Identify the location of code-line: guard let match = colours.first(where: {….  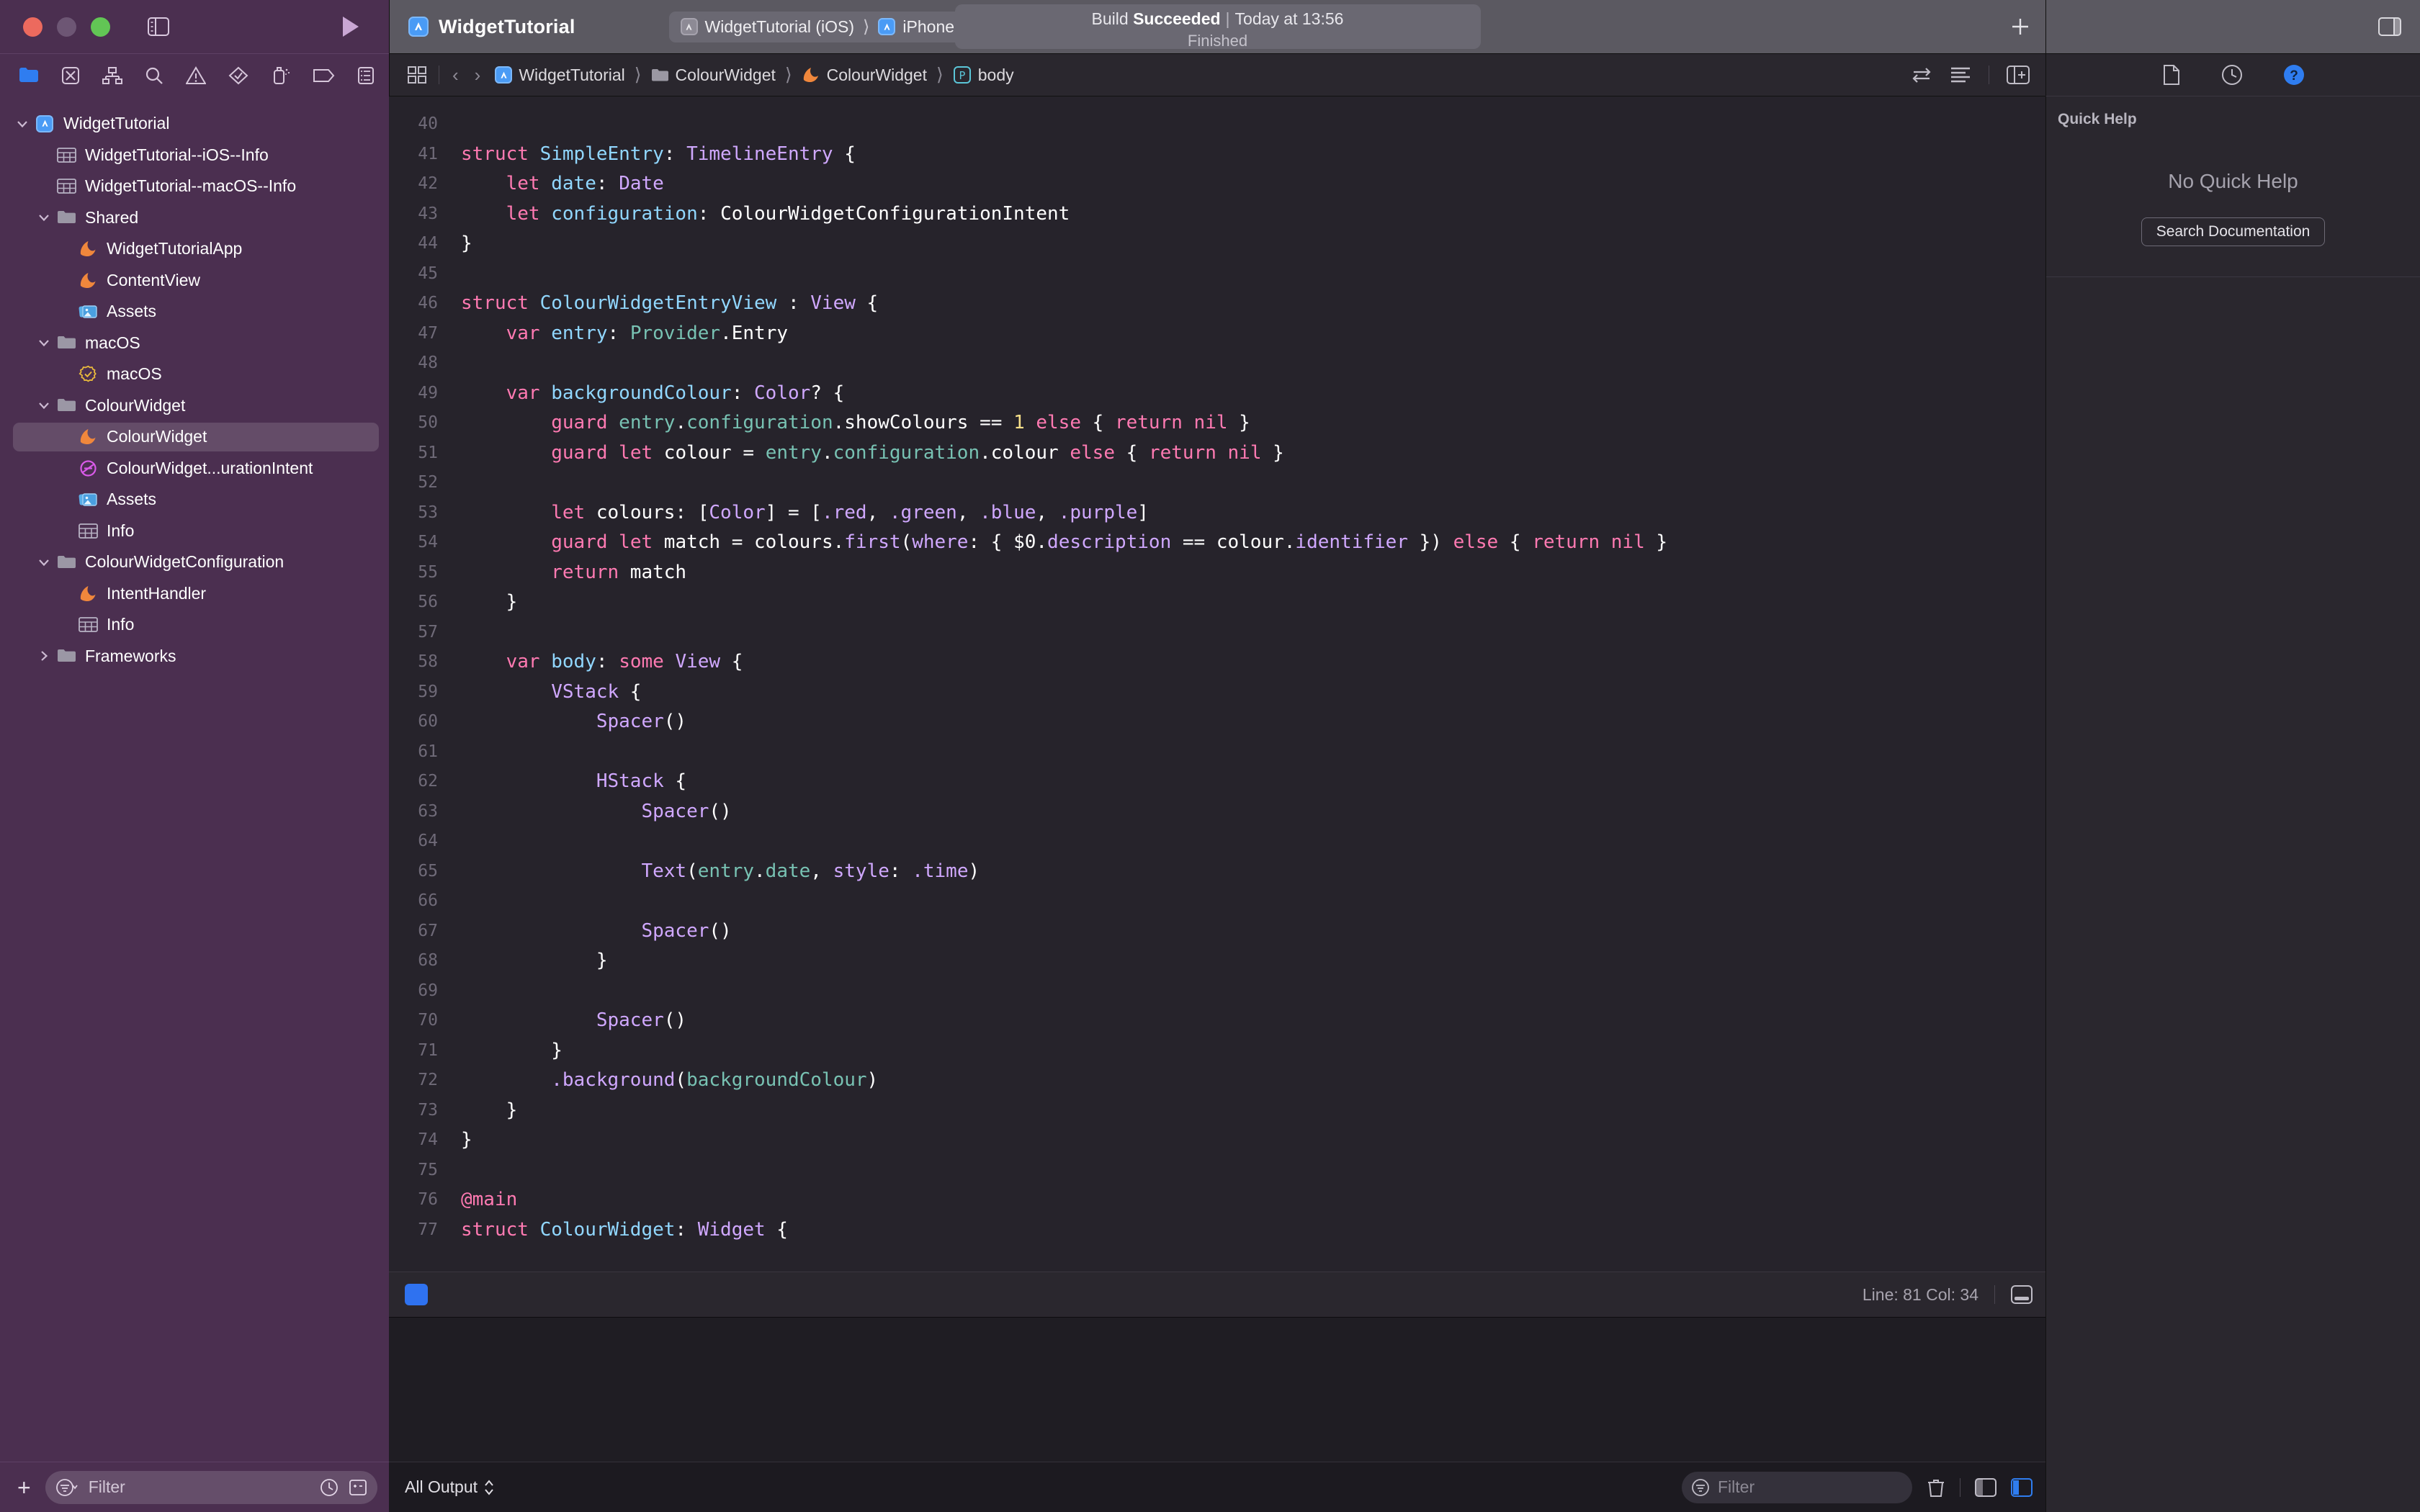
(1253, 543).